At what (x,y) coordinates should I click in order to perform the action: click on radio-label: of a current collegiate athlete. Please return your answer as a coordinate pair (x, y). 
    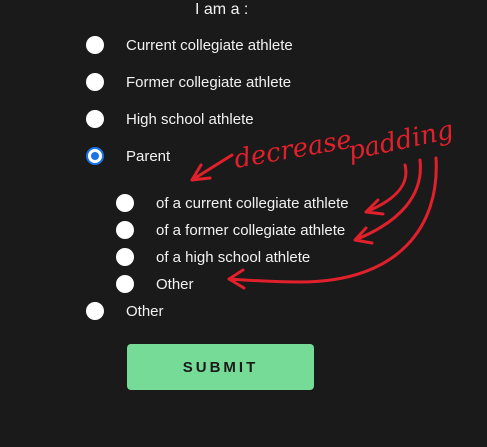
    Looking at the image, I should click on (252, 203).